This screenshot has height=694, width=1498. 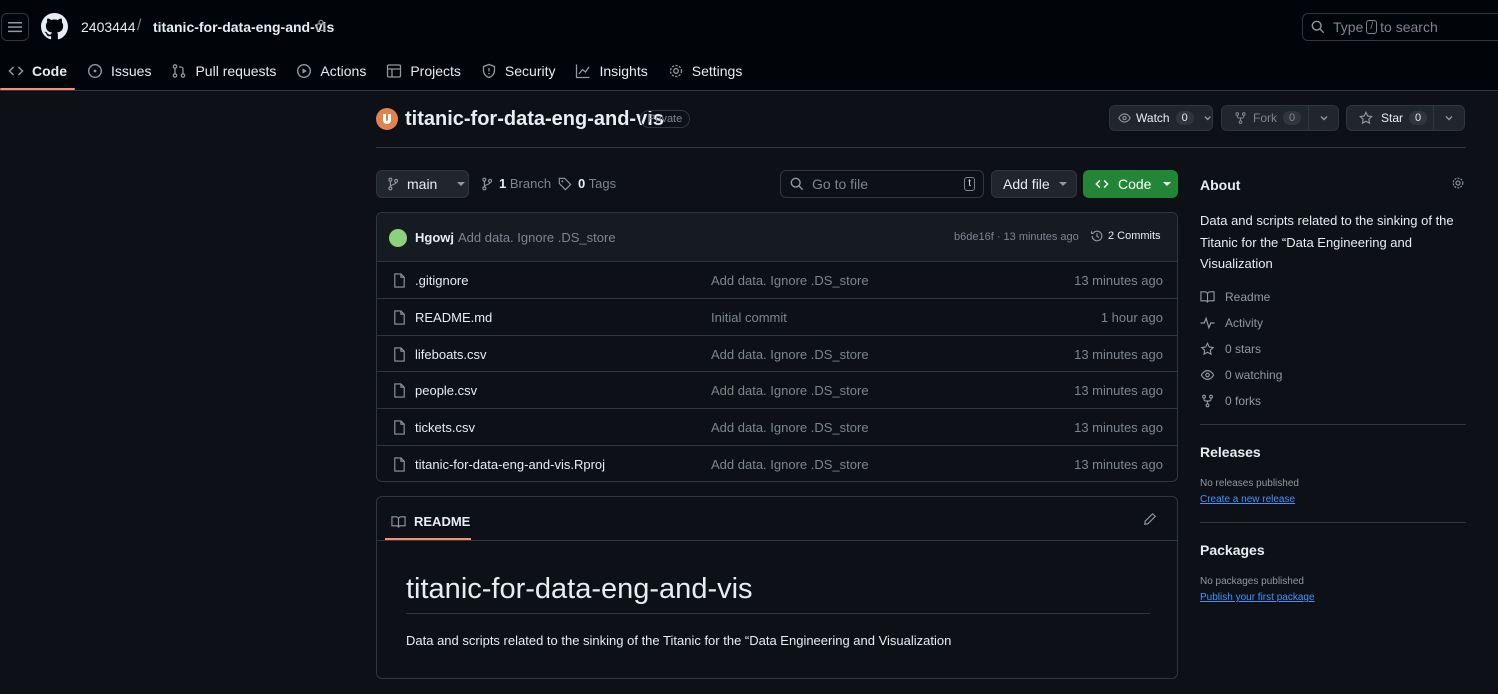 I want to click on tab-insights: Insights, so click(x=611, y=71).